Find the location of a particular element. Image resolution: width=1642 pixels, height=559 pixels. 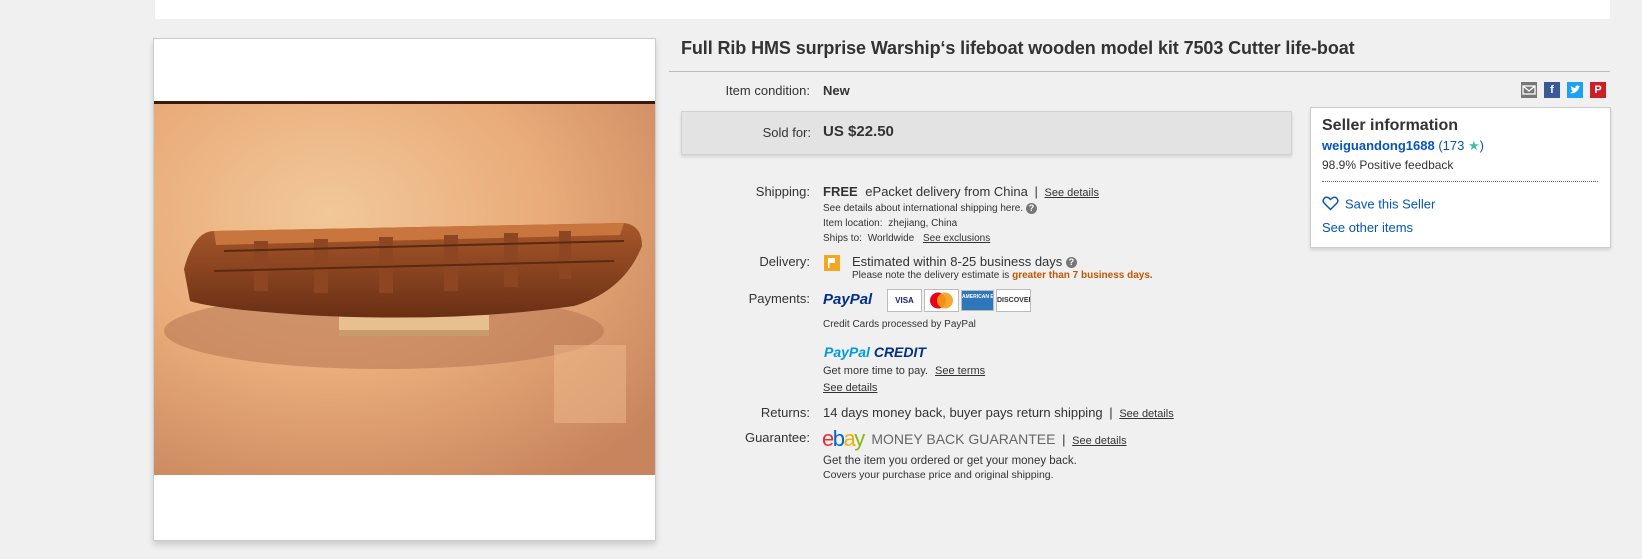

title-divider is located at coordinates (1139, 71).